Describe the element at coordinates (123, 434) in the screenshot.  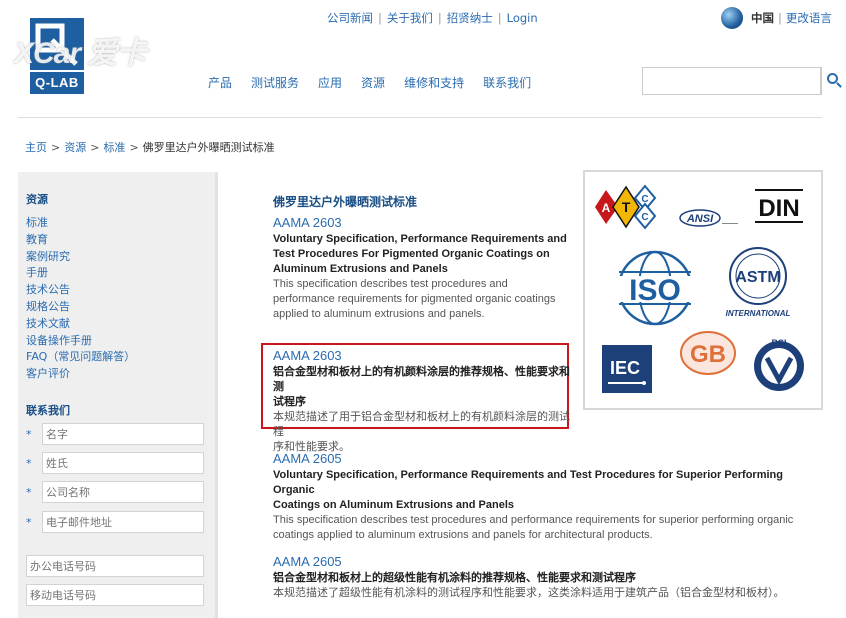
I see `first-name-field` at that location.